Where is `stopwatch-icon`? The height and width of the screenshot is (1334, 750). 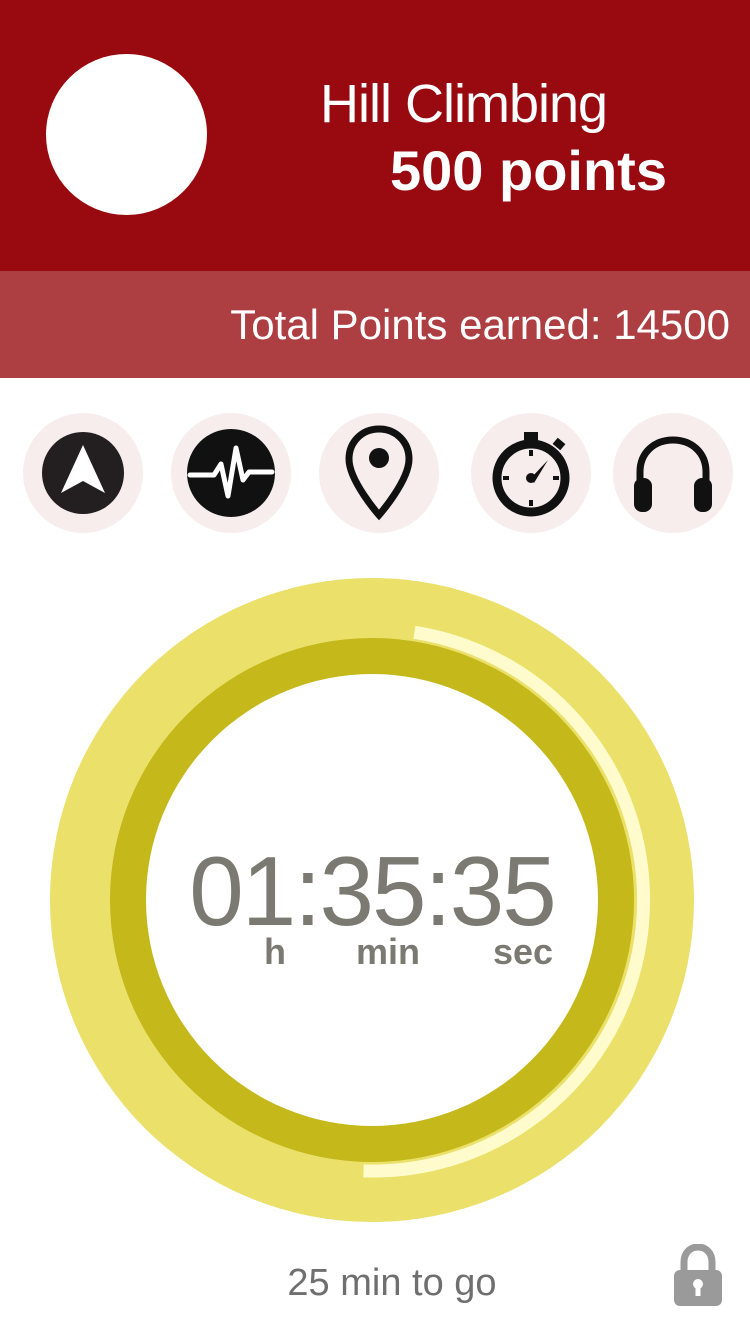 stopwatch-icon is located at coordinates (531, 474).